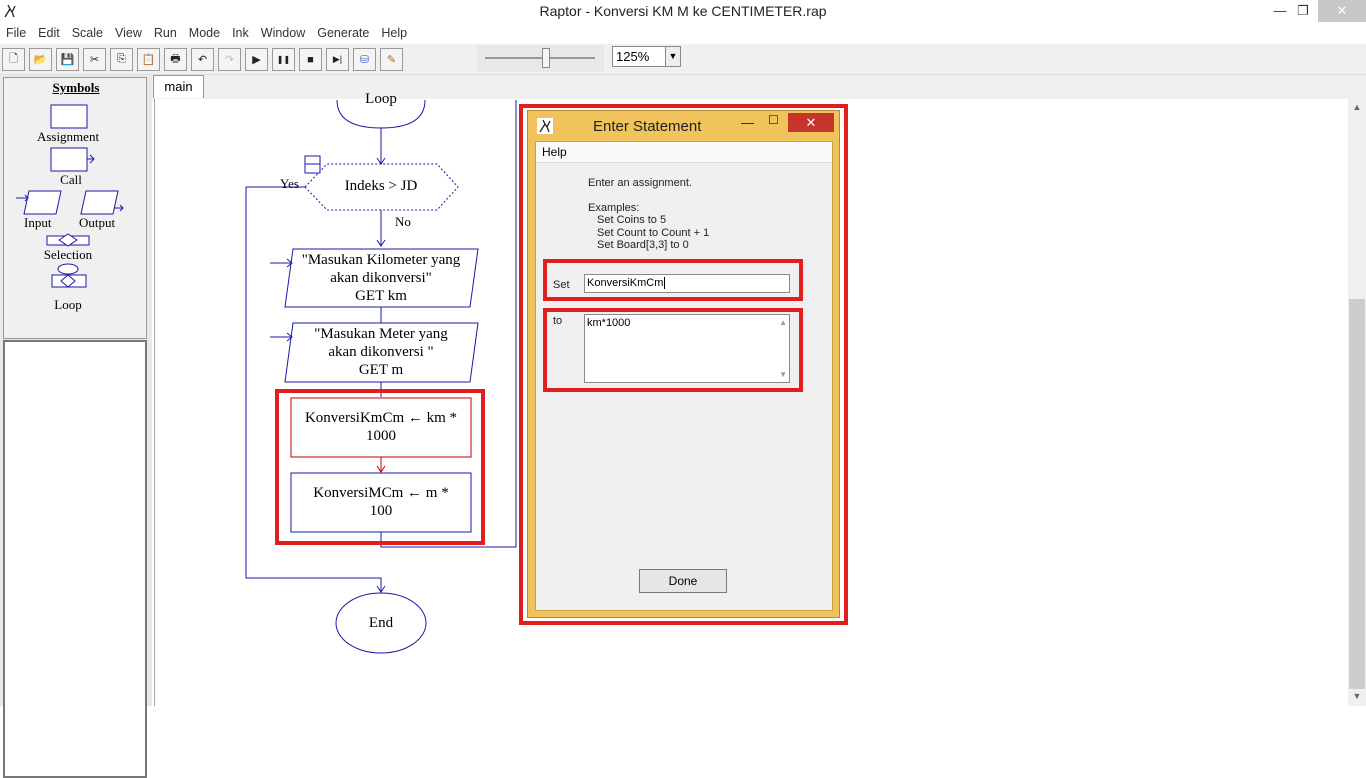 Image resolution: width=1366 pixels, height=778 pixels. I want to click on window-title: Raptor - Konversi KM M ke CENTIMETER.rap, so click(683, 11).